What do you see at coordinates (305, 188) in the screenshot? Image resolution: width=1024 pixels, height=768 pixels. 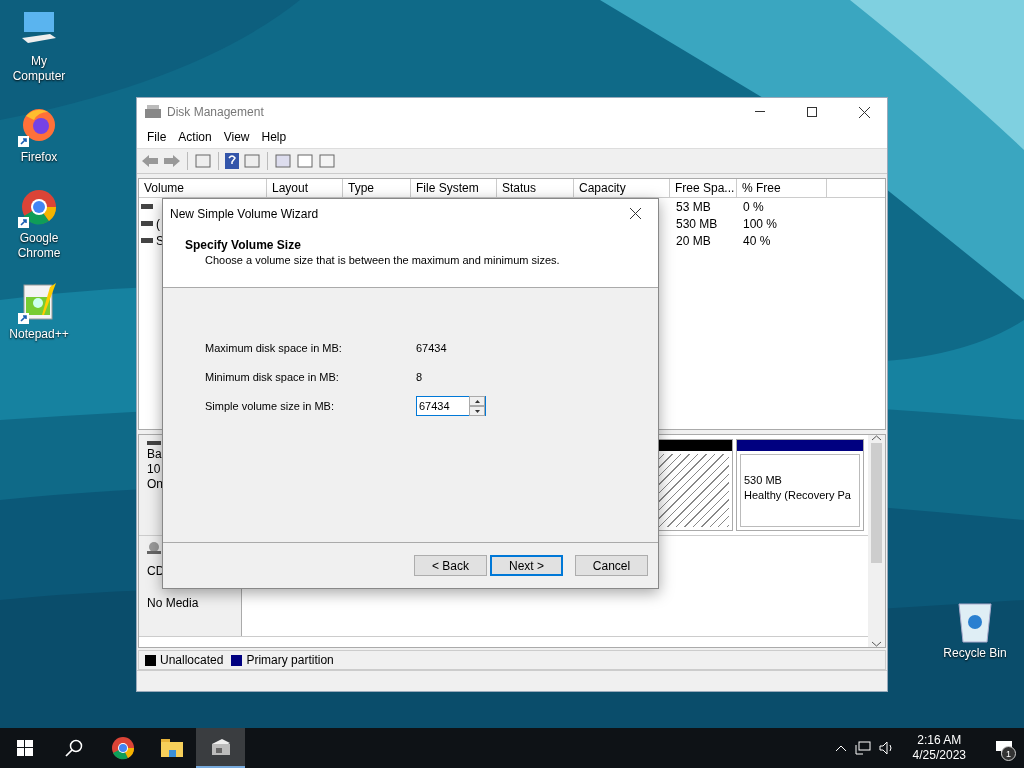 I see `column-header: Layout` at bounding box center [305, 188].